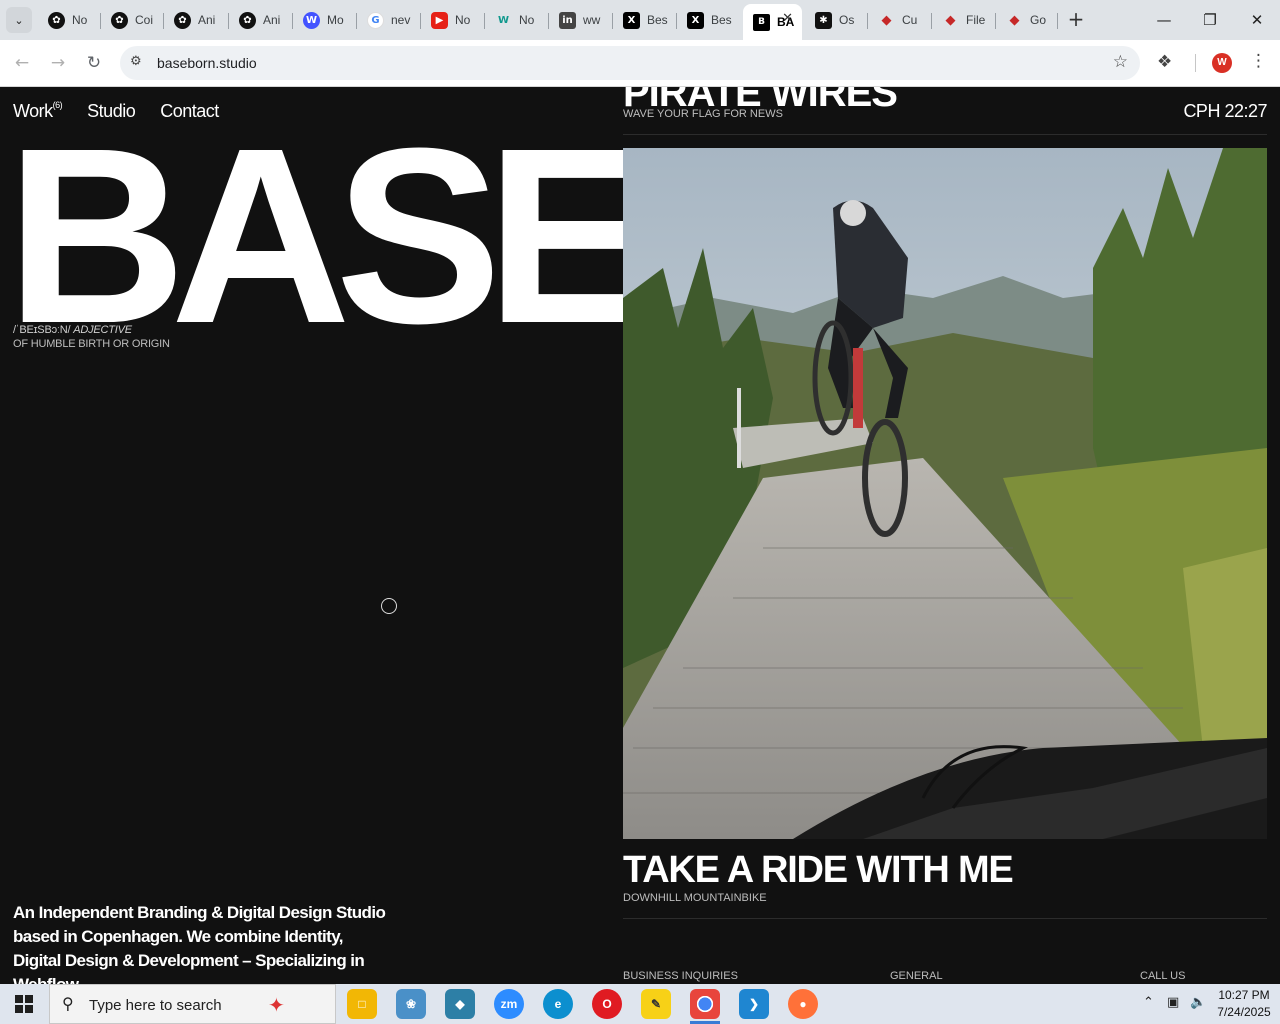 The width and height of the screenshot is (1280, 1024). What do you see at coordinates (42, 330) in the screenshot?
I see `phonetic-text: /ˈBEɪSBɔːN/` at bounding box center [42, 330].